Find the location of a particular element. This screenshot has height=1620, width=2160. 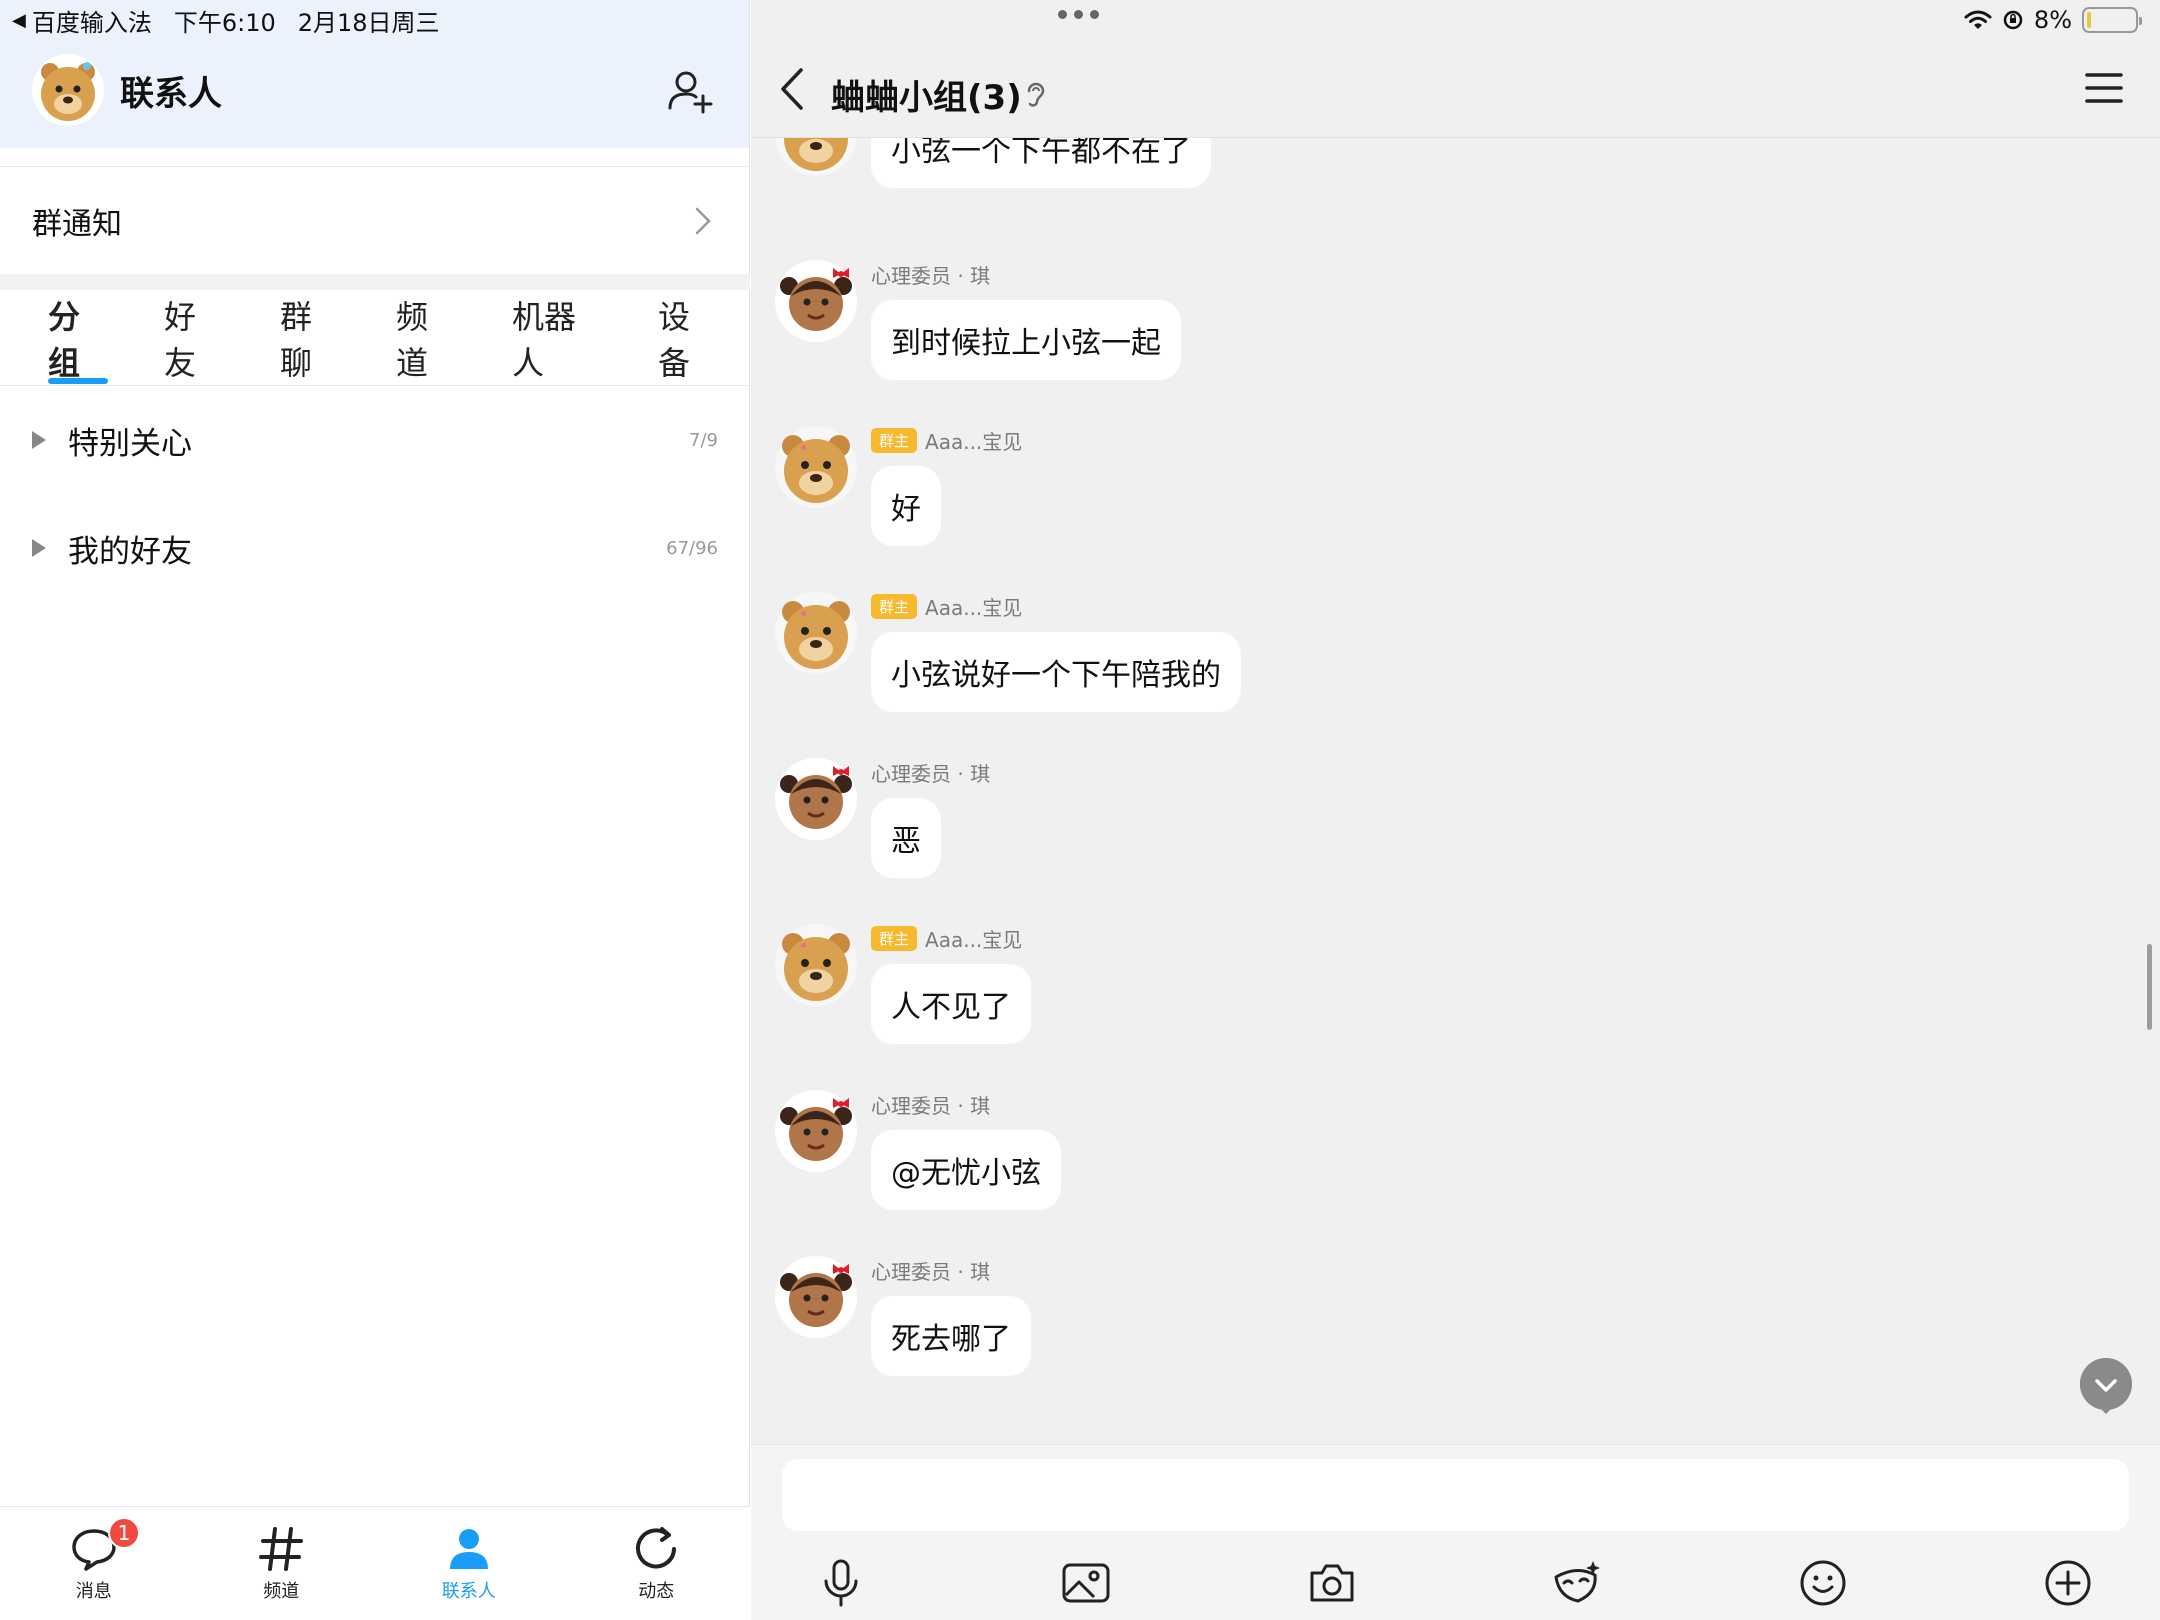

chat-input-area is located at coordinates (1455, 1532).